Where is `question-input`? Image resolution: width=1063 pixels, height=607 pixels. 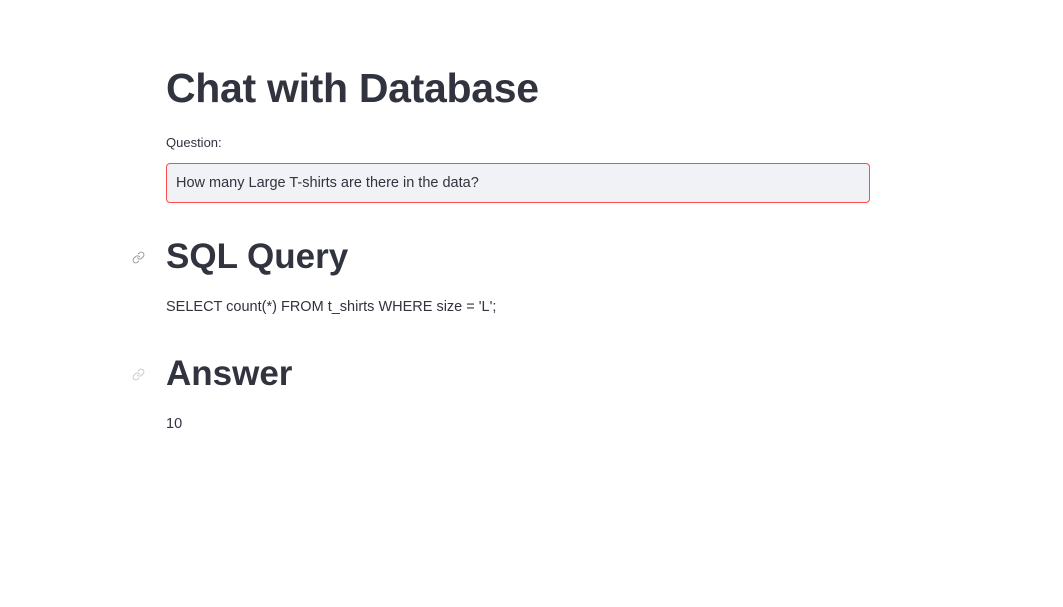
question-input is located at coordinates (518, 183).